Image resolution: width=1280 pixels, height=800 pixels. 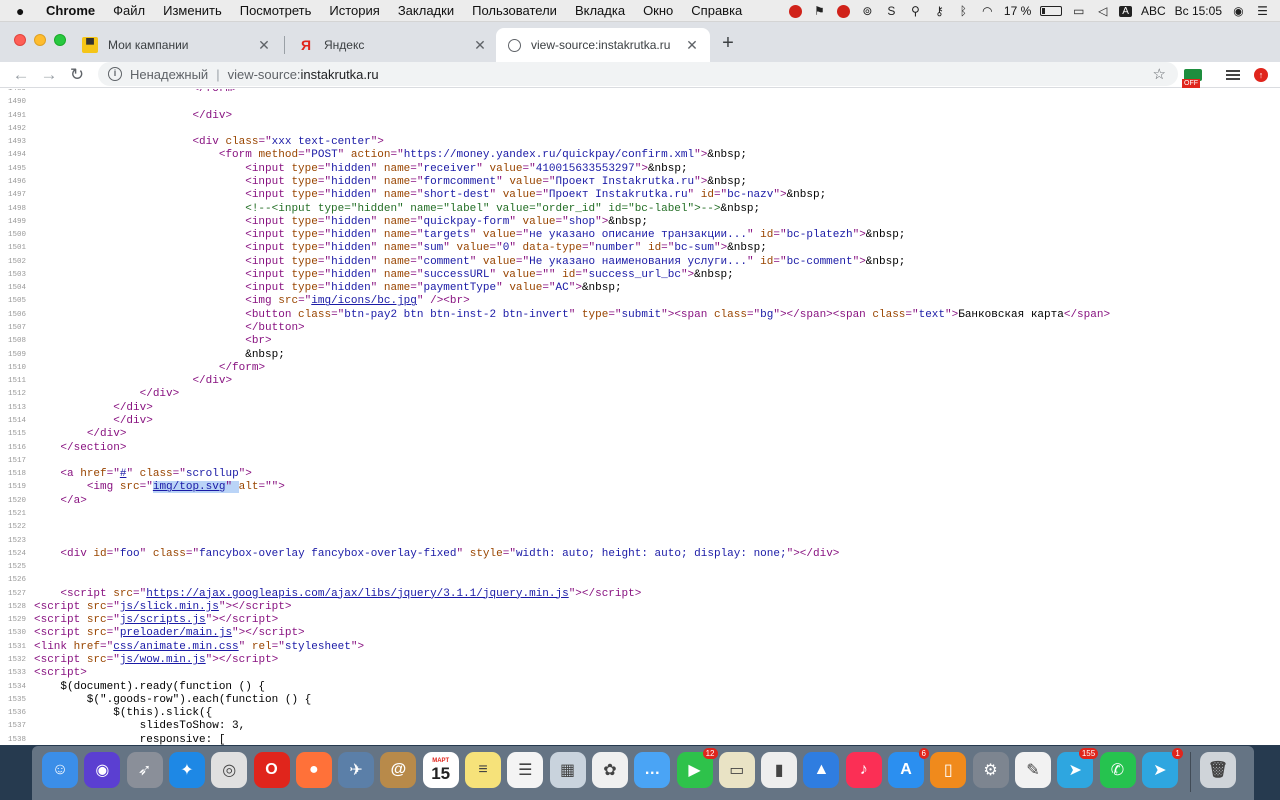 I want to click on source-line: 1537 slidesToShow: 3,, so click(x=640, y=726).